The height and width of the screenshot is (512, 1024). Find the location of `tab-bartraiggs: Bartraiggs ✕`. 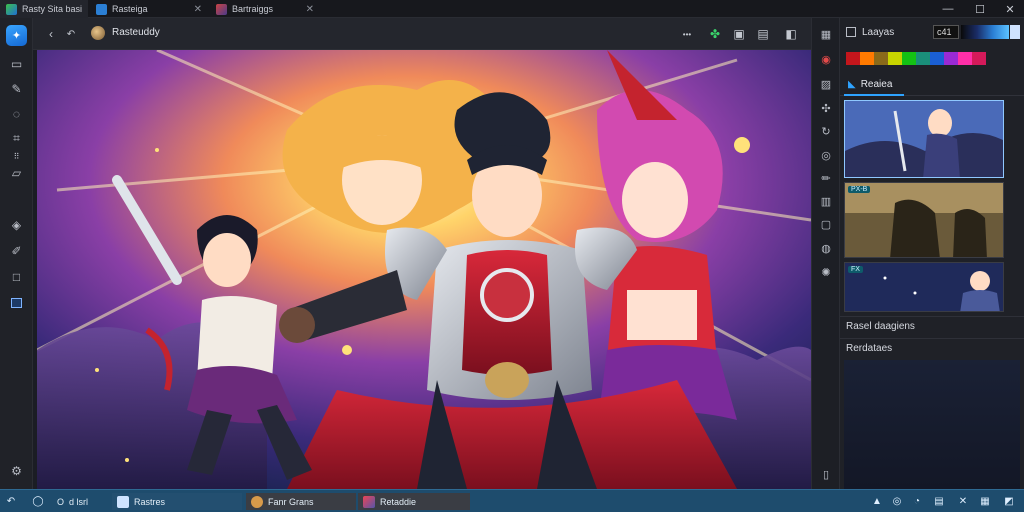

tab-bartraiggs: Bartraiggs ✕ is located at coordinates (265, 9).